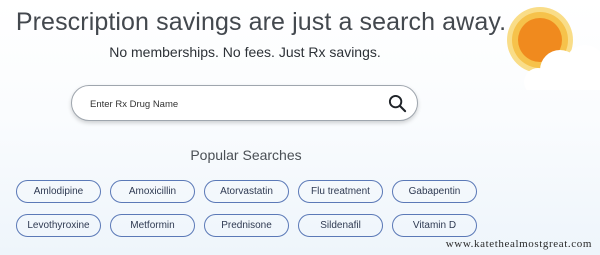  I want to click on popular-search-prednisone: Prednisone, so click(246, 225).